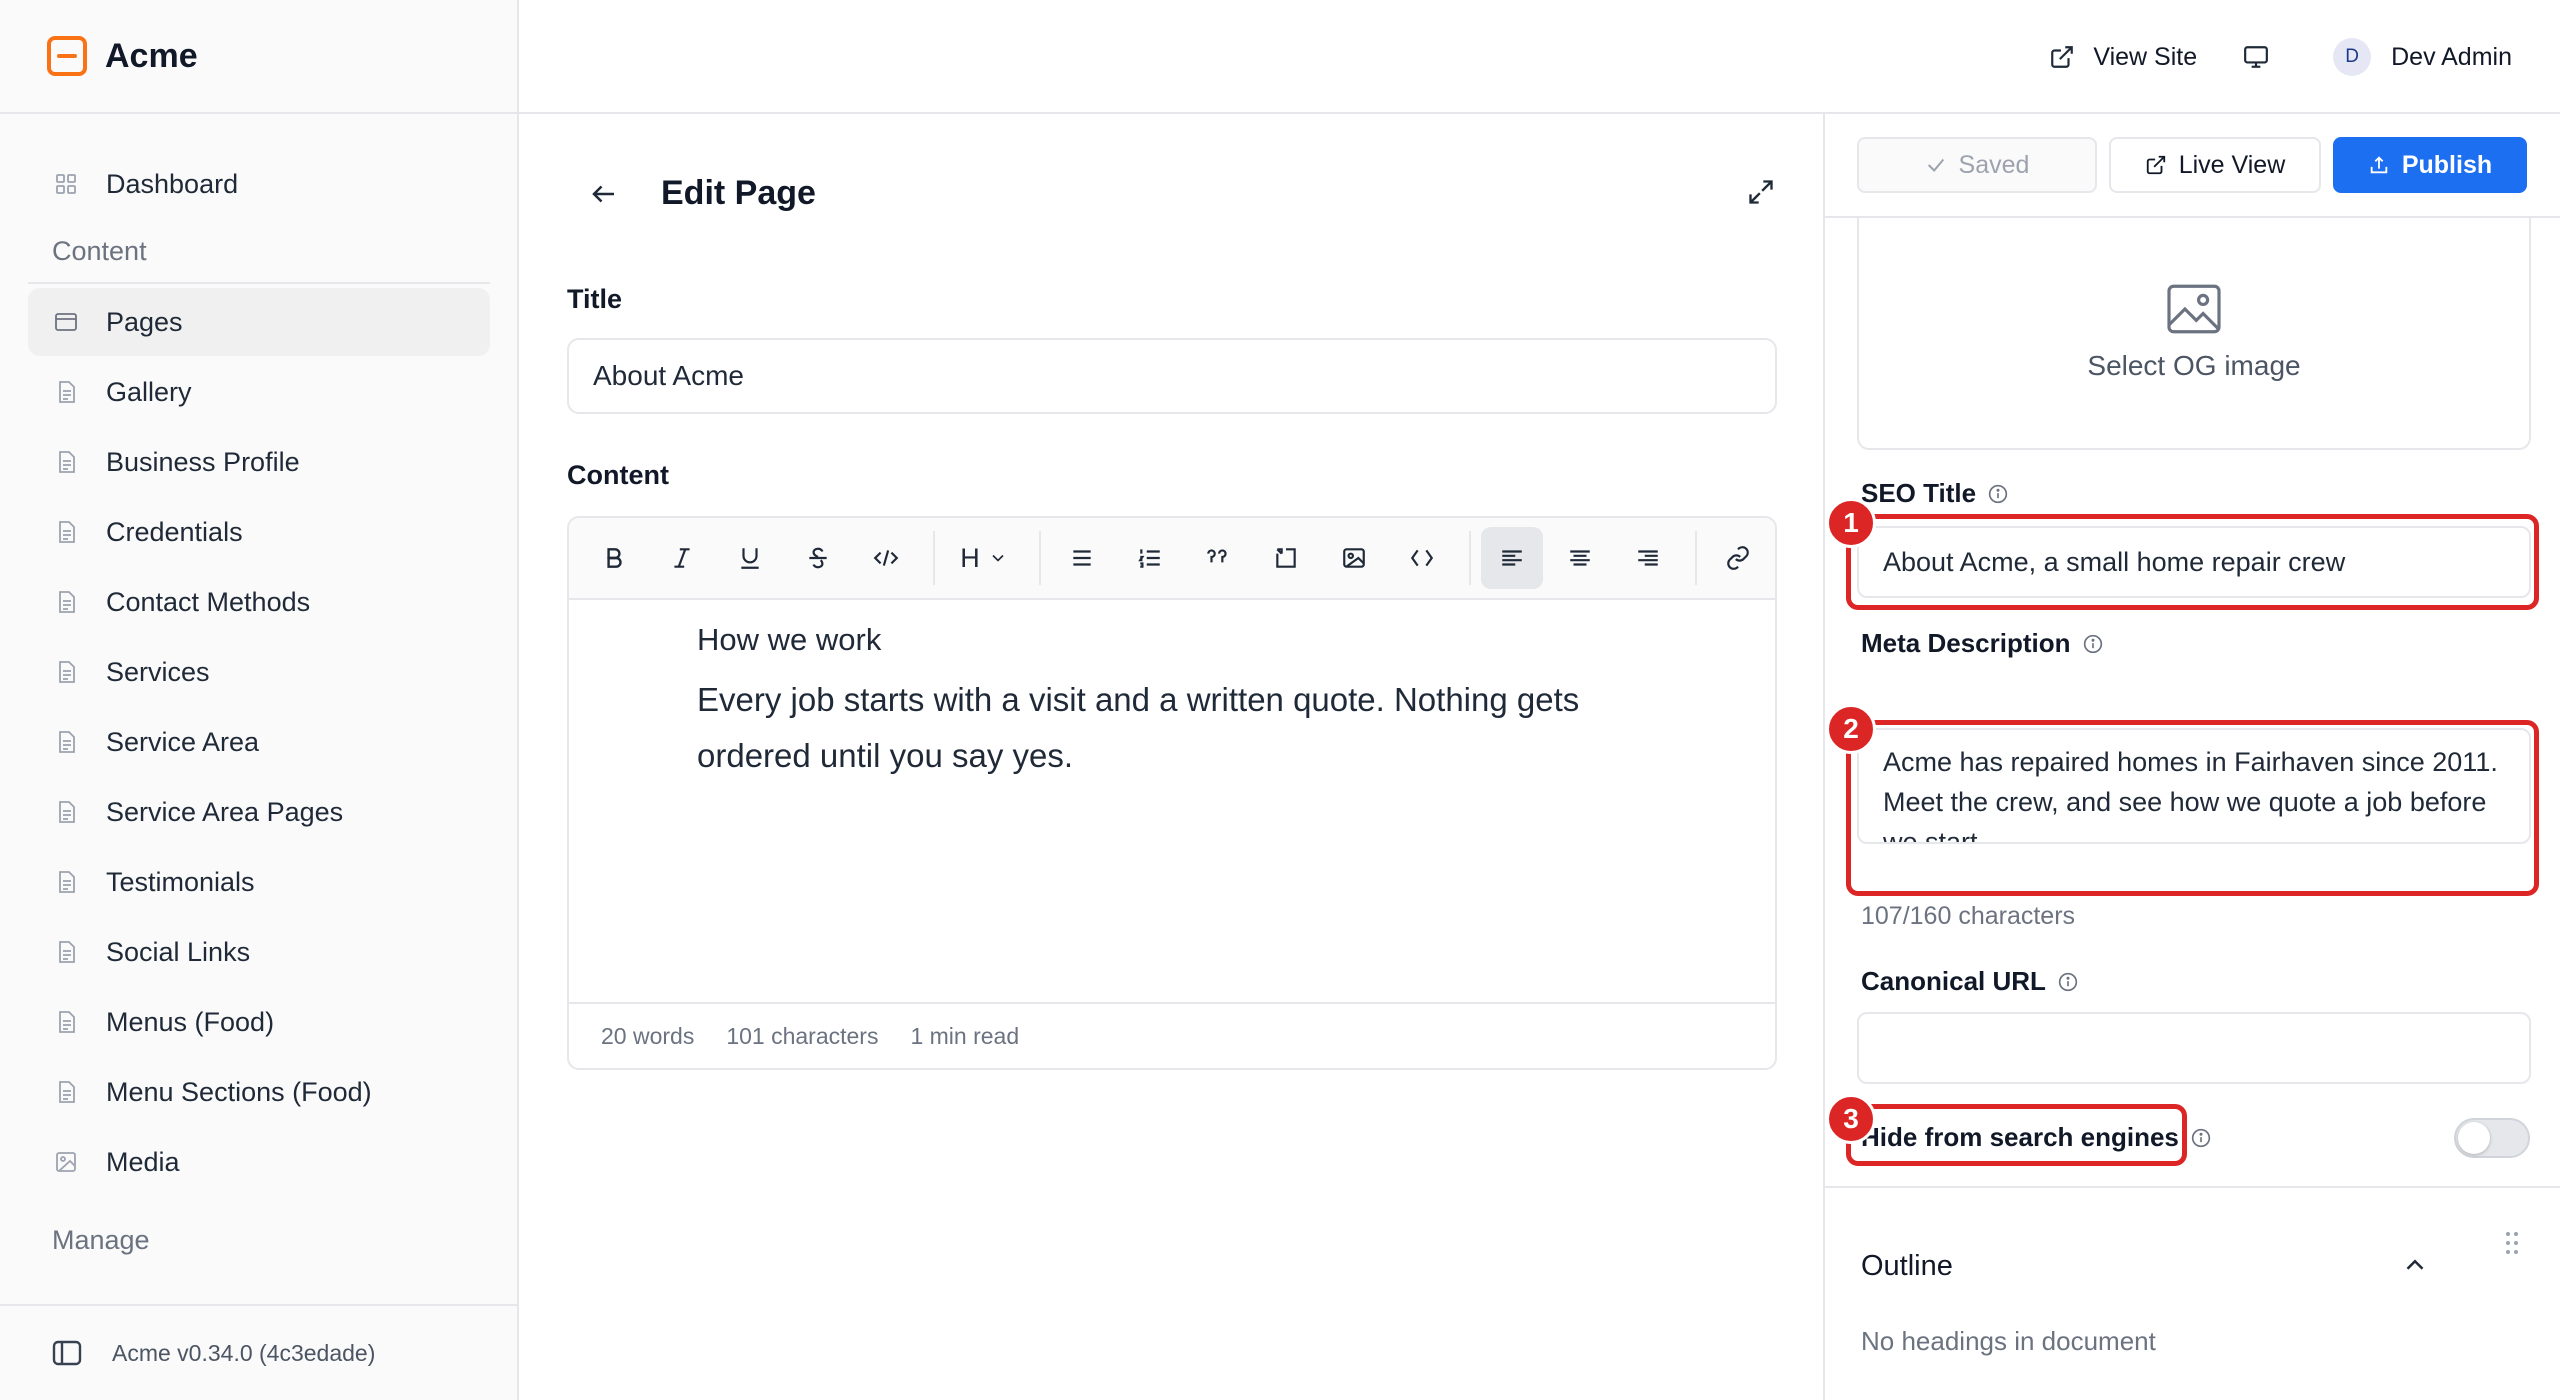 This screenshot has width=2560, height=1400. I want to click on hide-search-label: Hide from search engines, so click(2036, 1137).